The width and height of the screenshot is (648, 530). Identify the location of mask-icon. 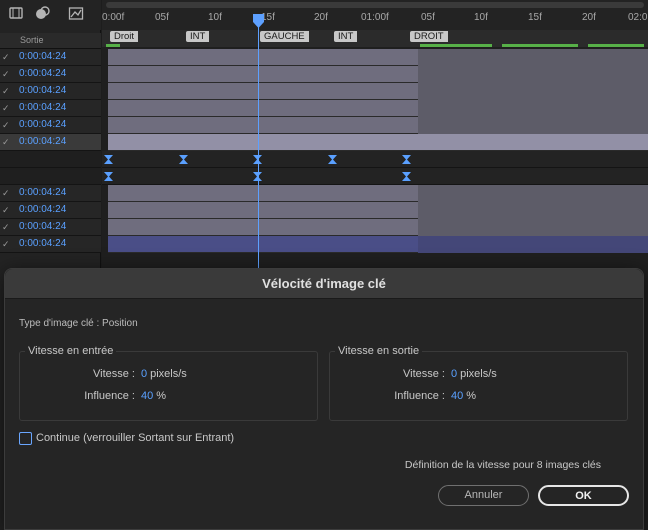
(42, 13).